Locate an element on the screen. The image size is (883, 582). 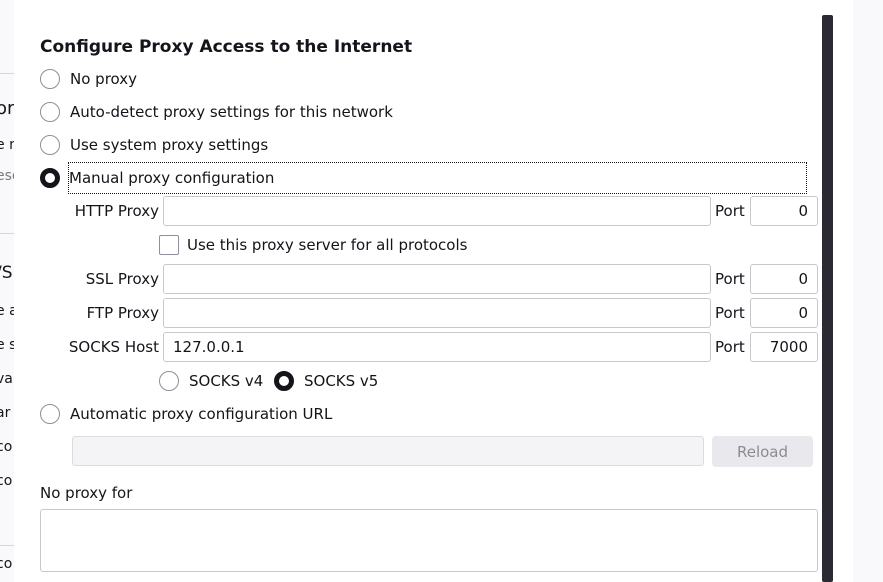
background-text: /S is located at coordinates (6, 273).